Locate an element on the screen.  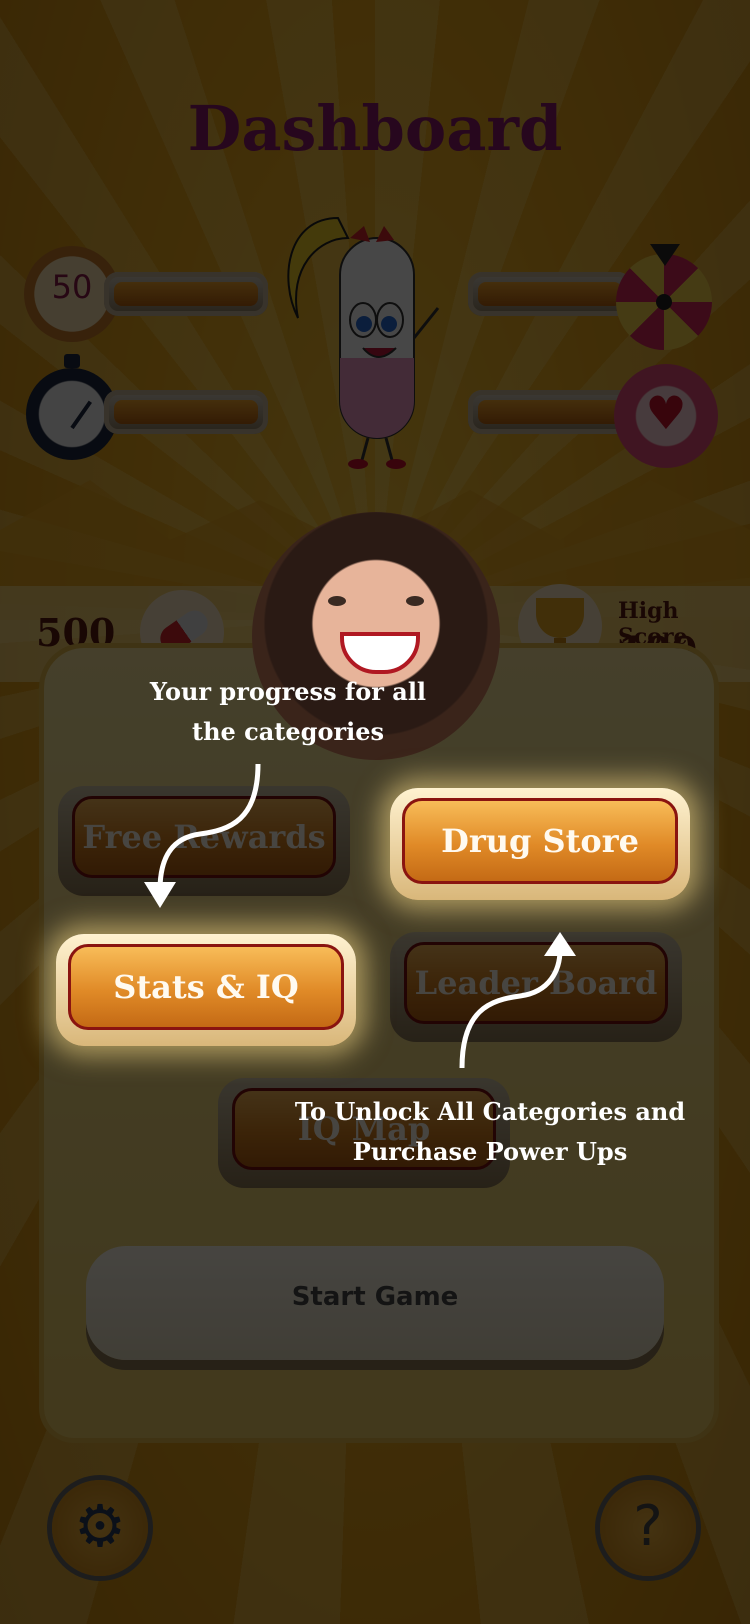
start-game-button: Start Game is located at coordinates (375, 1303).